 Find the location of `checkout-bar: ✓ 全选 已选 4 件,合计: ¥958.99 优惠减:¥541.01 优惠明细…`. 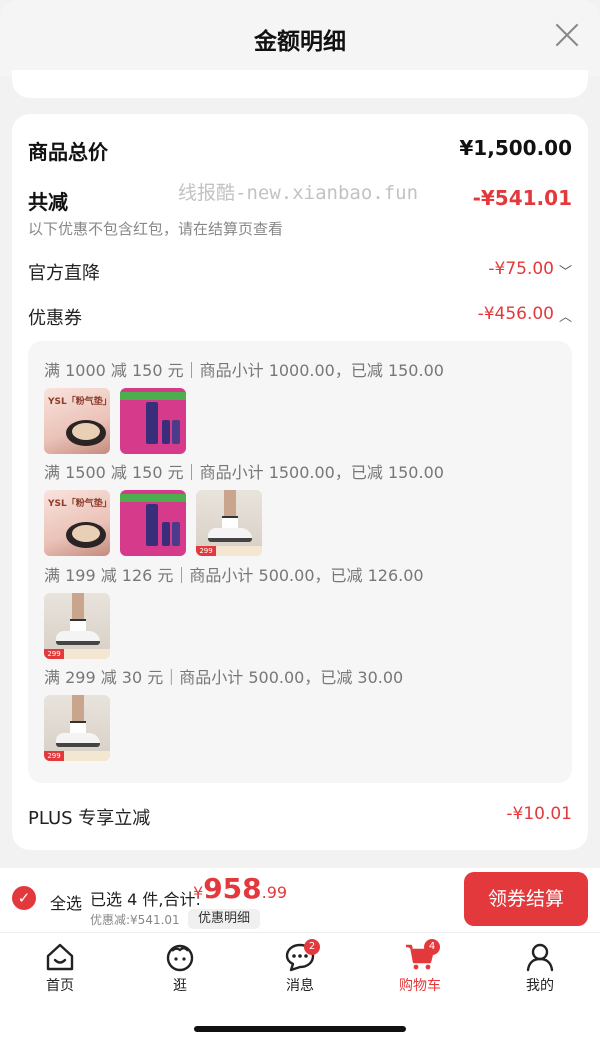

checkout-bar: ✓ 全选 已选 4 件,合计: ¥958.99 优惠减:¥541.01 优惠明细… is located at coordinates (300, 900).